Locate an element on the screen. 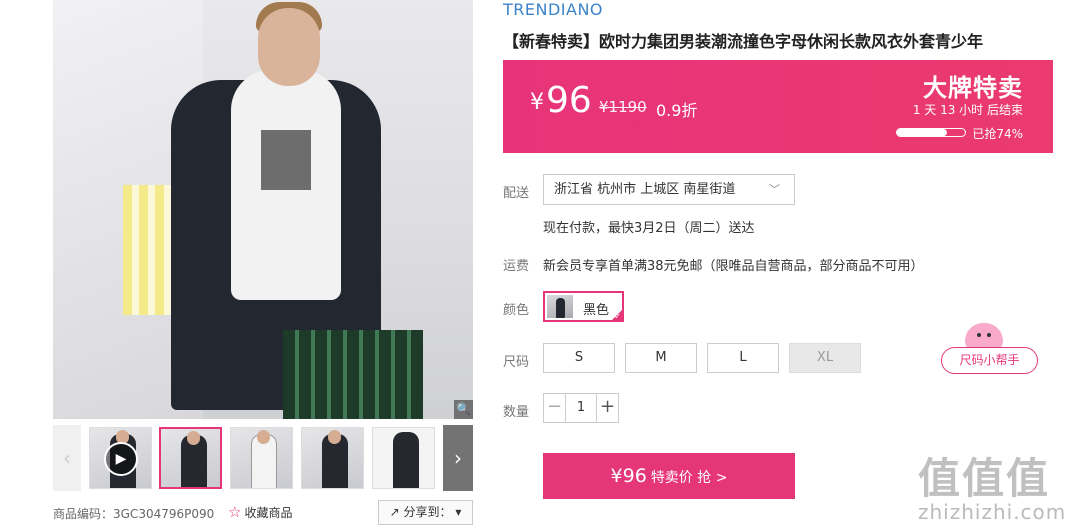 This screenshot has width=1069, height=529. size-option-xl: XL is located at coordinates (825, 358).